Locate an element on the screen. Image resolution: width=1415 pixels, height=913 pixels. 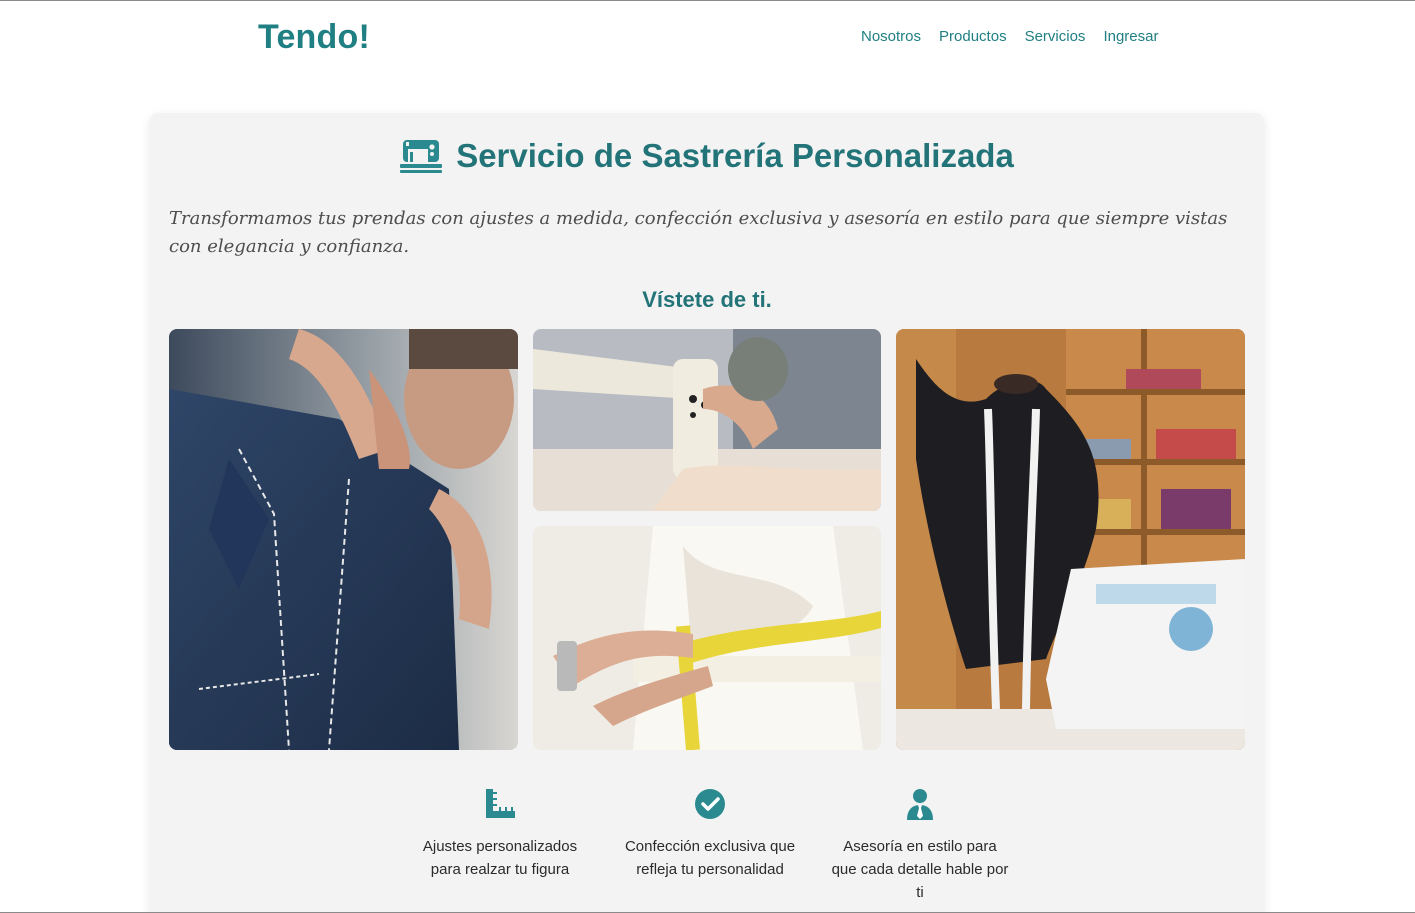
ruler-icon is located at coordinates (500, 803).